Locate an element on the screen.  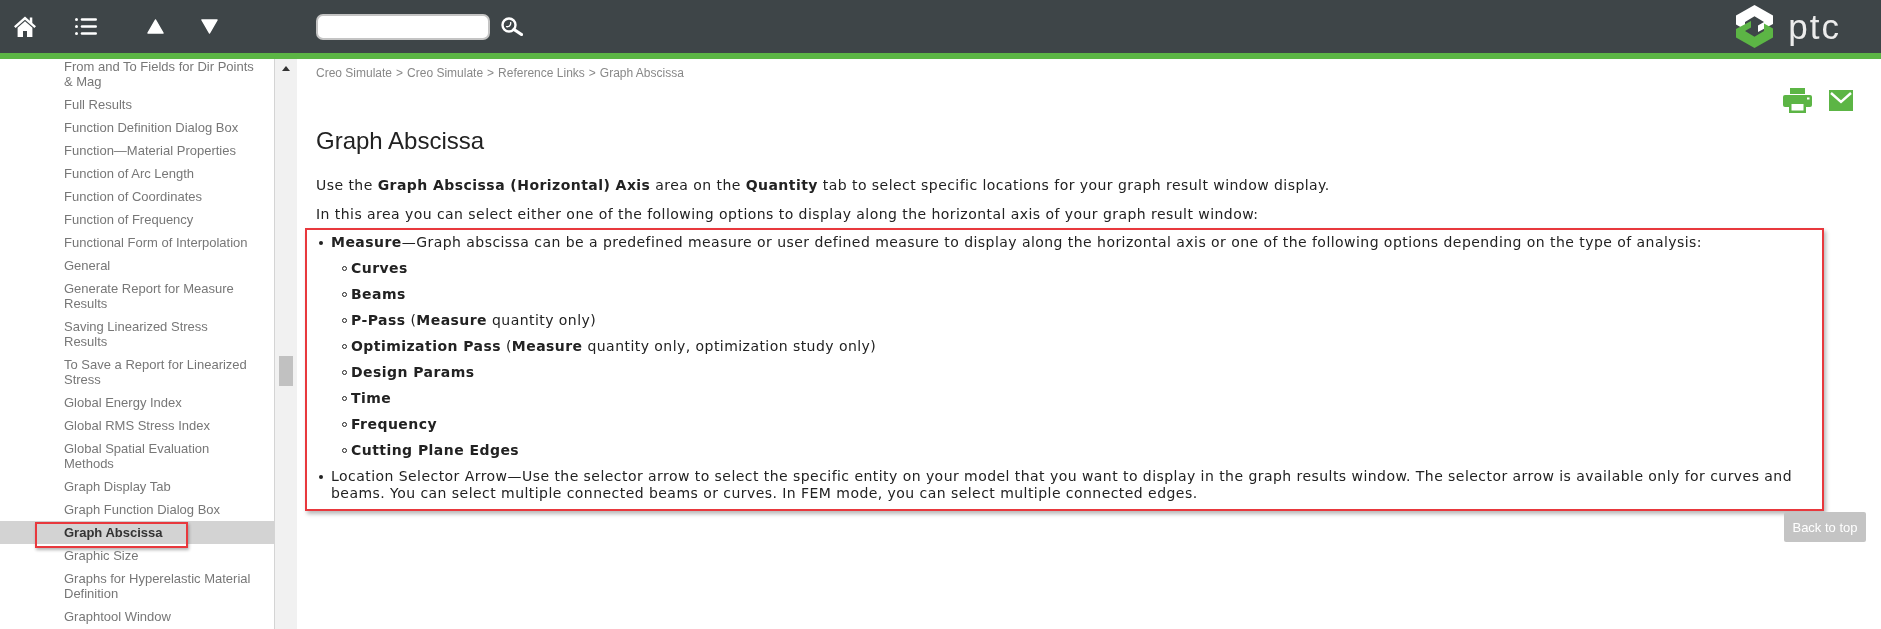
sidebar-item: Graphtool Window is located at coordinates (137, 616).